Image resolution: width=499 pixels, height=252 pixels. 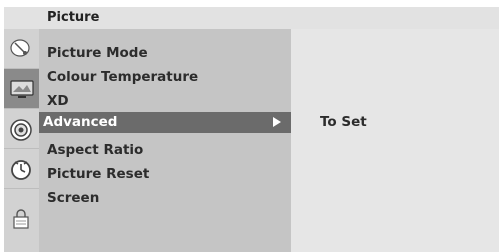 What do you see at coordinates (343, 122) in the screenshot?
I see `to-set-label: To Set` at bounding box center [343, 122].